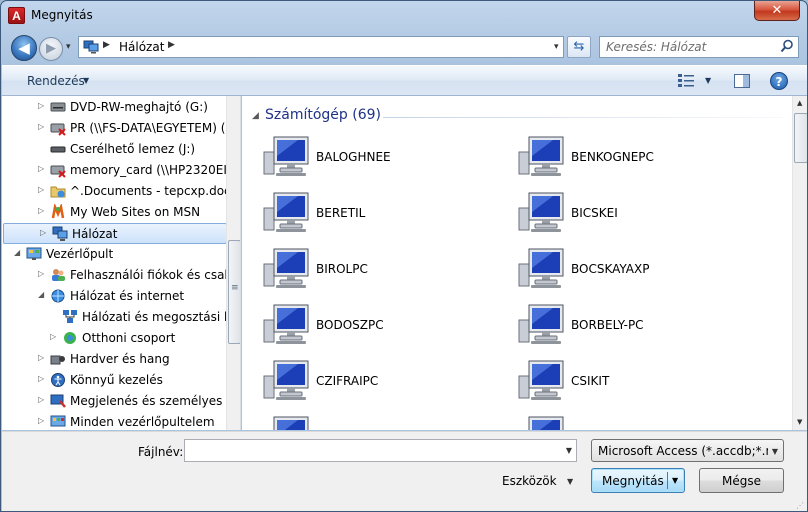 This screenshot has height=512, width=808. I want to click on open-button: Megnyitás ▼, so click(638, 480).